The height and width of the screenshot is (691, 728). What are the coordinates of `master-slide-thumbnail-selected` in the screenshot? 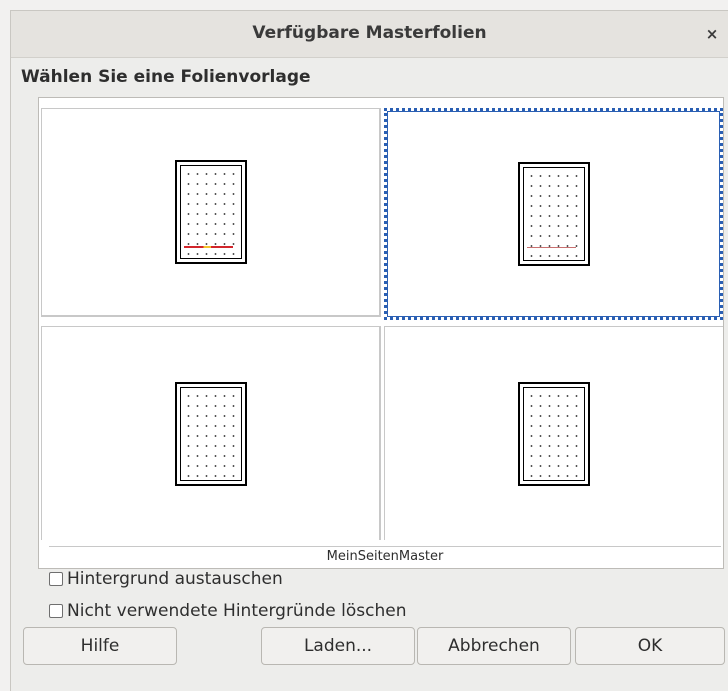 It's located at (553, 214).